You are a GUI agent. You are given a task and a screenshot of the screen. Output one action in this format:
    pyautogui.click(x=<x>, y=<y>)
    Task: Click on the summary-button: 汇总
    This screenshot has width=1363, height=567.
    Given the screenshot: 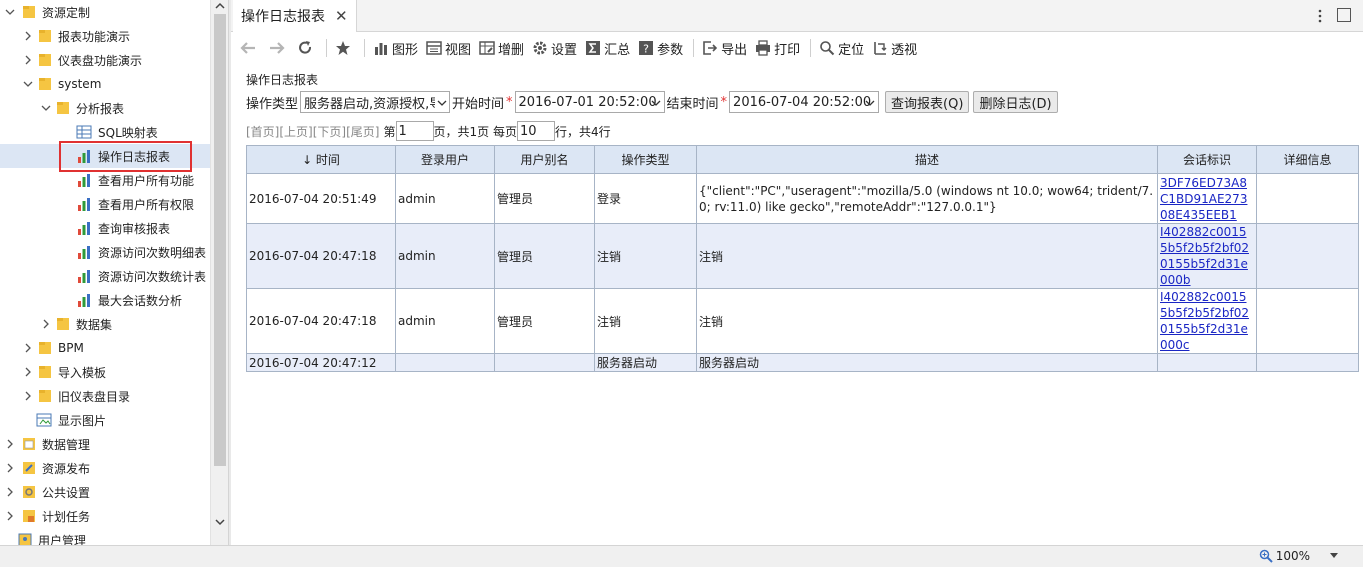 What is the action you would take?
    pyautogui.click(x=607, y=48)
    